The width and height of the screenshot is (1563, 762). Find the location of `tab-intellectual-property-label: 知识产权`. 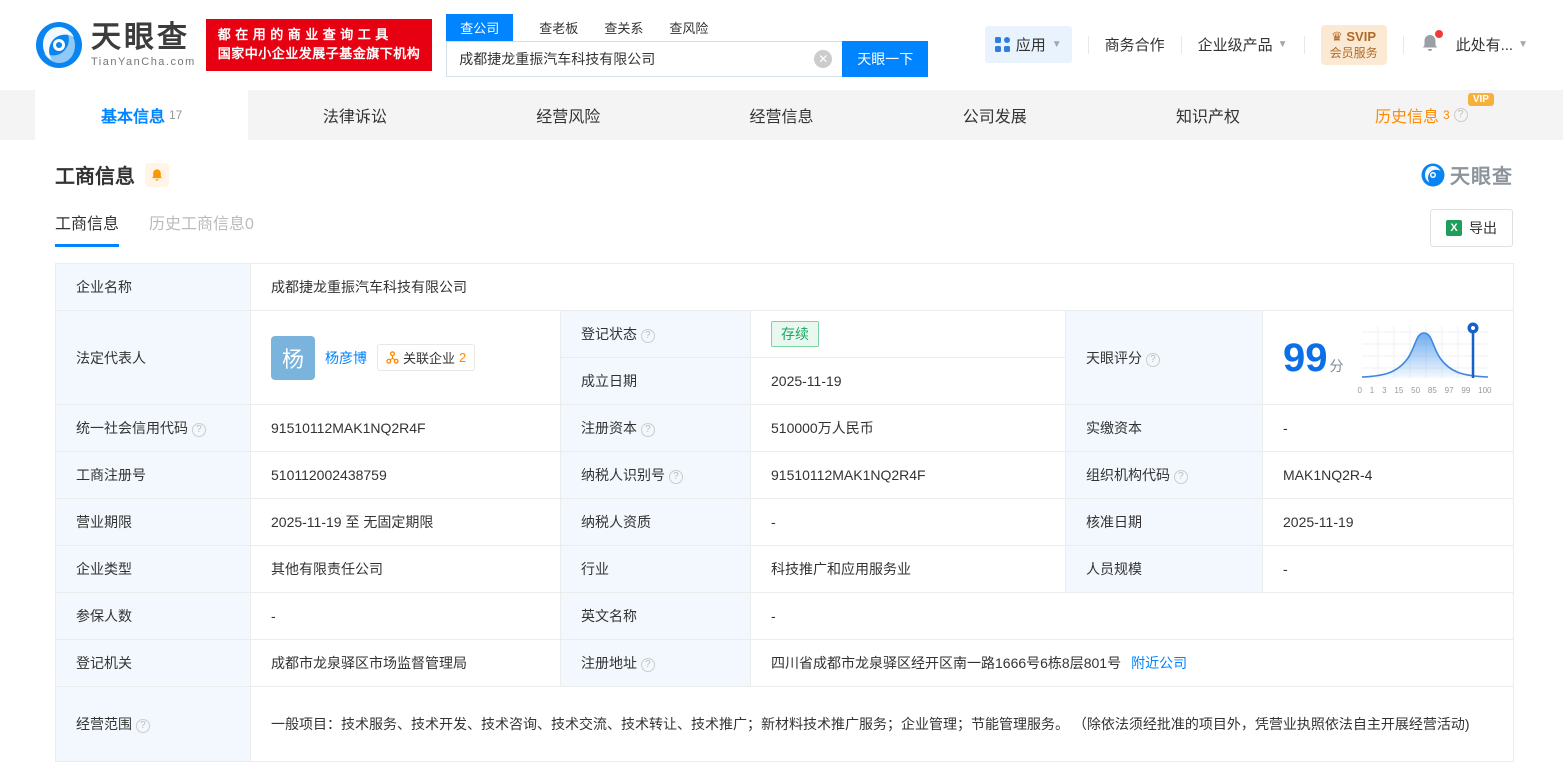

tab-intellectual-property-label: 知识产权 is located at coordinates (1208, 117).